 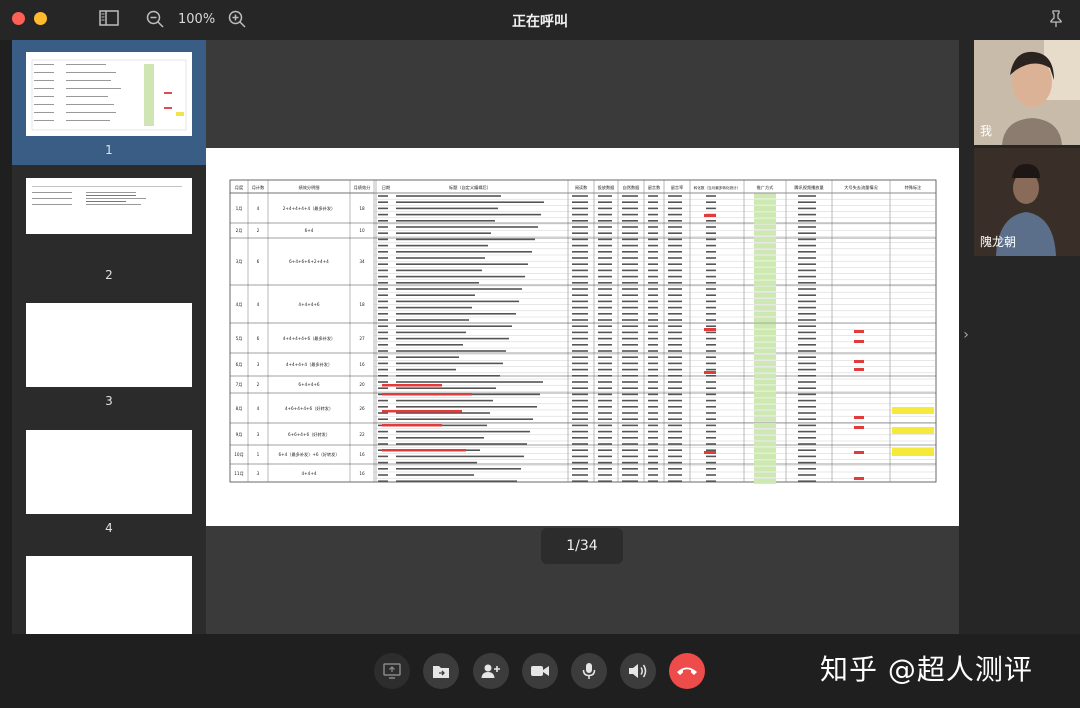 I want to click on score-cell: 10, so click(x=362, y=230).